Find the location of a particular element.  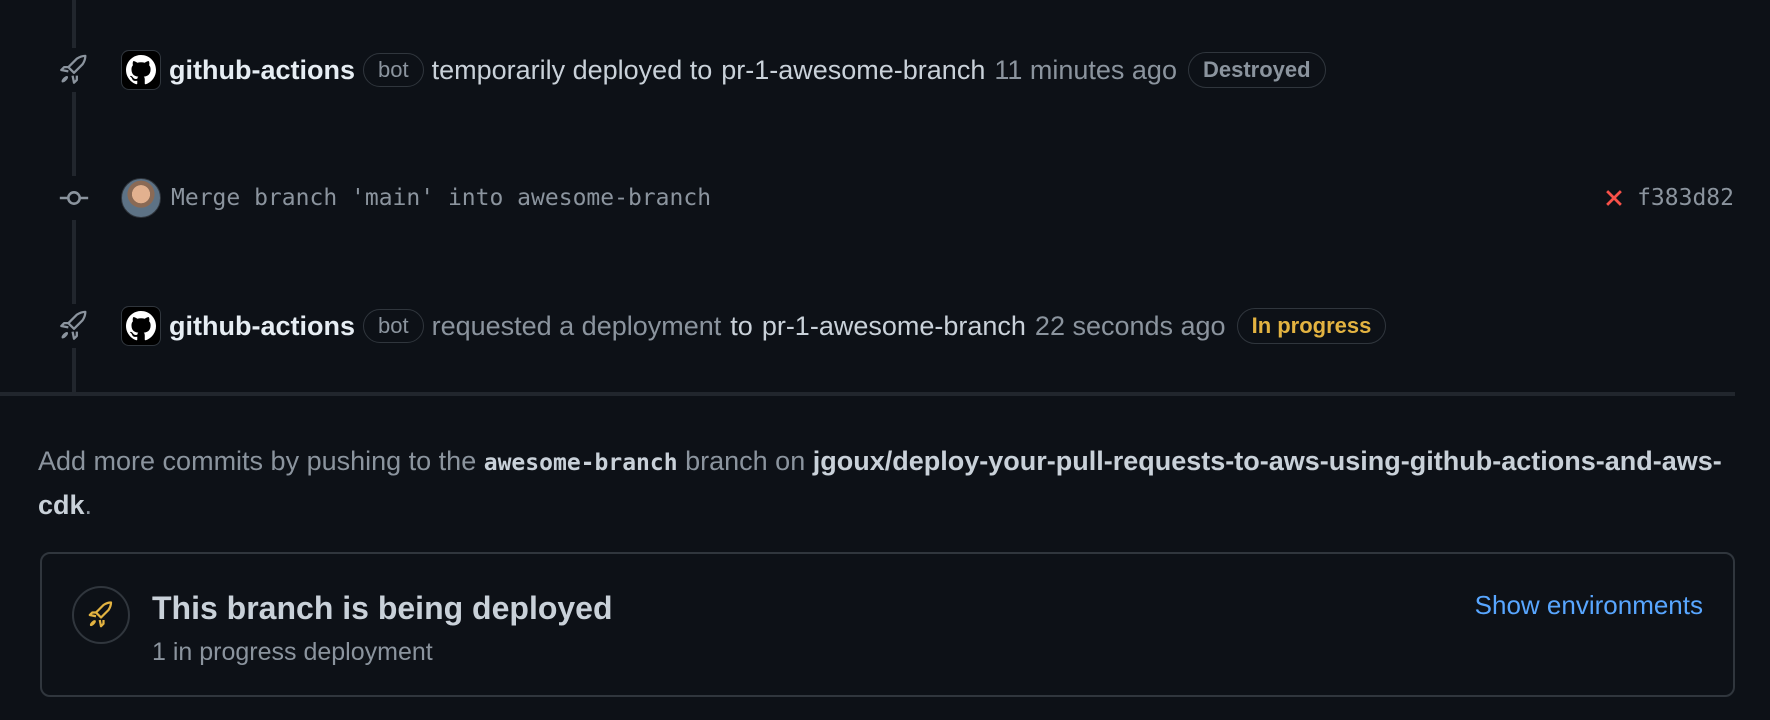

avatar is located at coordinates (141, 198).